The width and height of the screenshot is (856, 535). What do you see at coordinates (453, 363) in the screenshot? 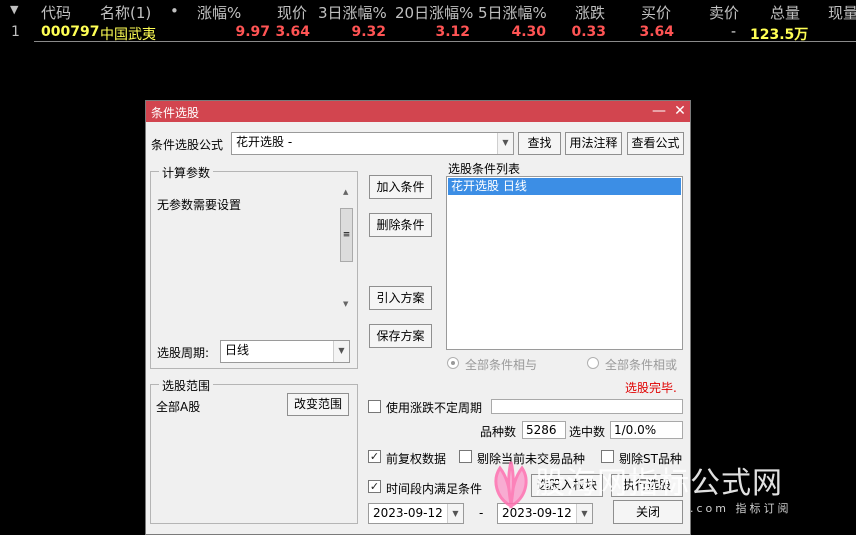
I see `all-and-radio` at bounding box center [453, 363].